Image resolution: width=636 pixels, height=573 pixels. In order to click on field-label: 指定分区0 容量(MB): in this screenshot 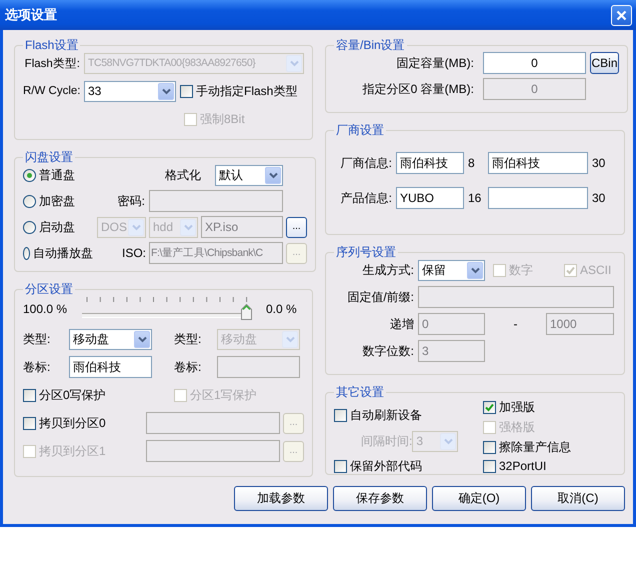, I will do `click(418, 89)`.